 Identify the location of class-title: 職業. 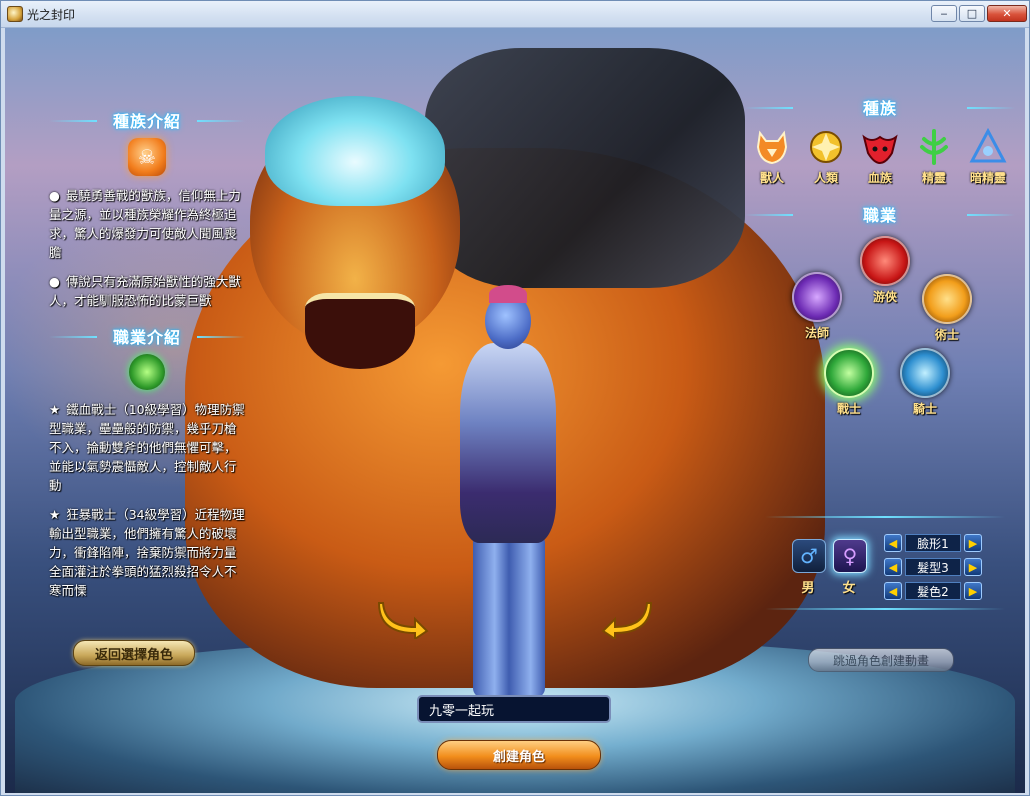
(880, 214).